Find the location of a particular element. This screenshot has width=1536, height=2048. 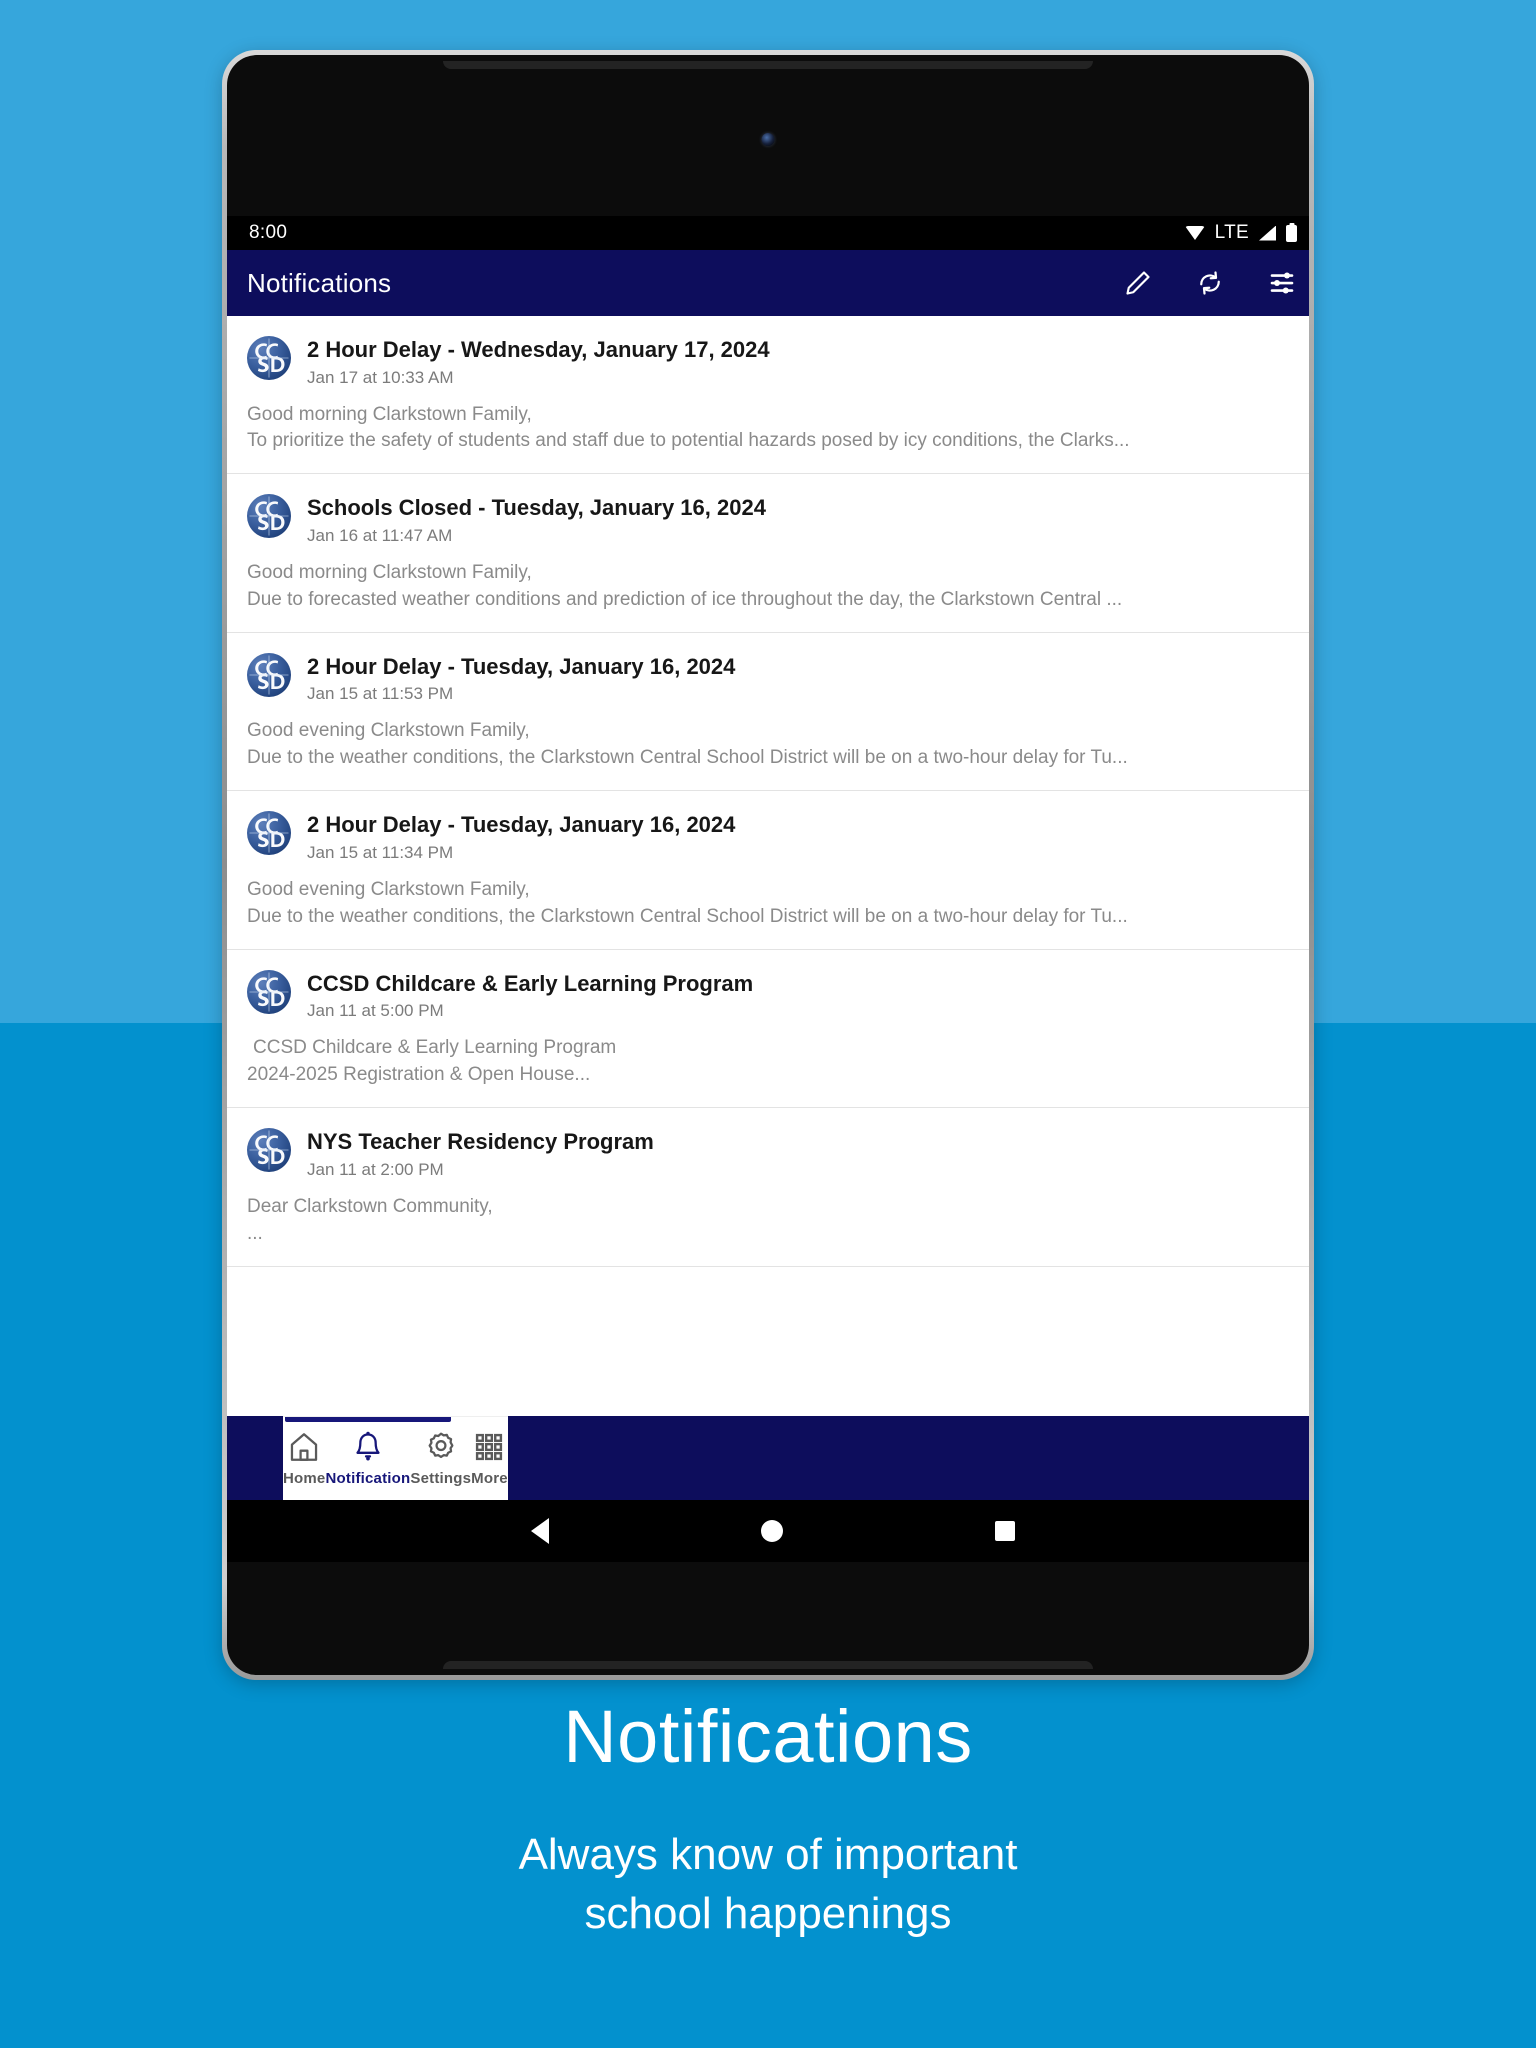

notification-preview-line-1: CCSD Childcare & Early Learning Program is located at coordinates (435, 1048).